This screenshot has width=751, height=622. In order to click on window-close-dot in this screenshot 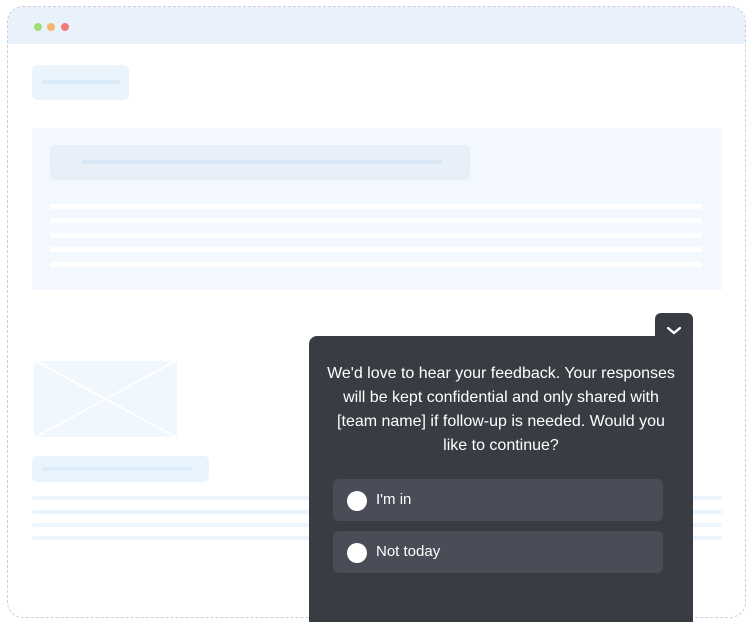, I will do `click(65, 27)`.